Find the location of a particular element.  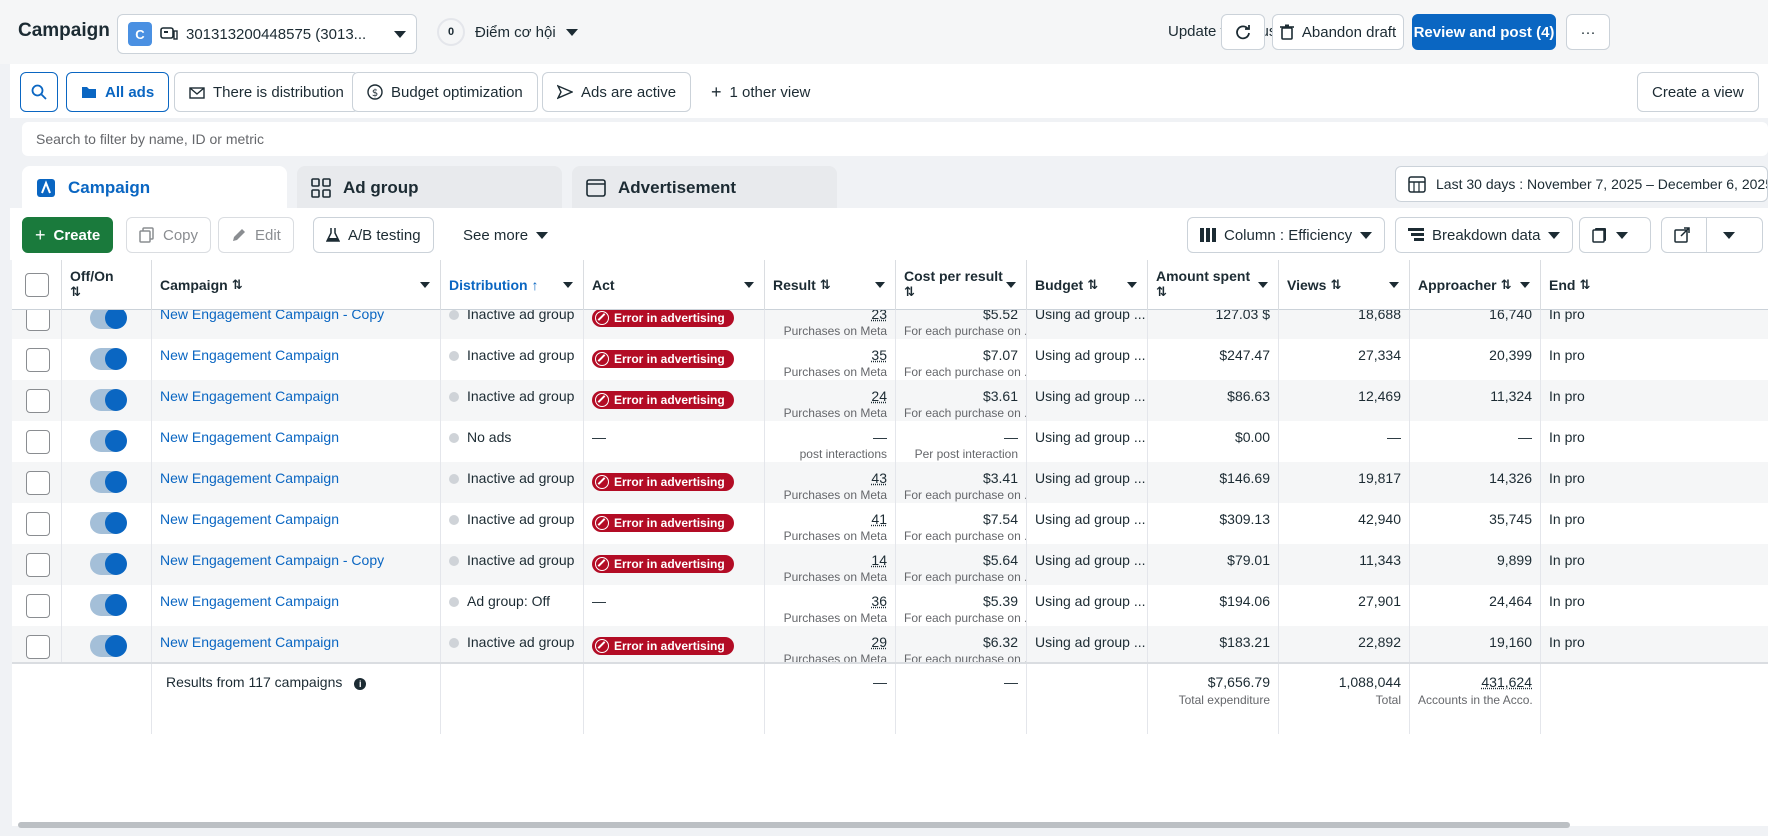

more-options-button: ··· is located at coordinates (1588, 32).